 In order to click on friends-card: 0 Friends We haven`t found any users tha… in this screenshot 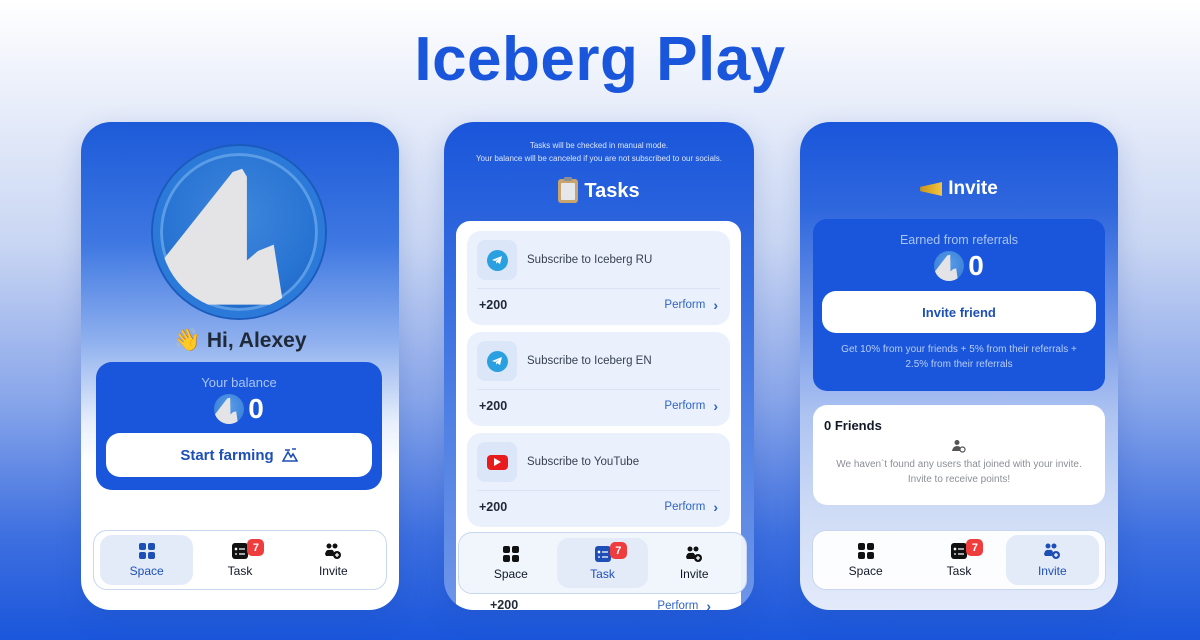, I will do `click(959, 455)`.